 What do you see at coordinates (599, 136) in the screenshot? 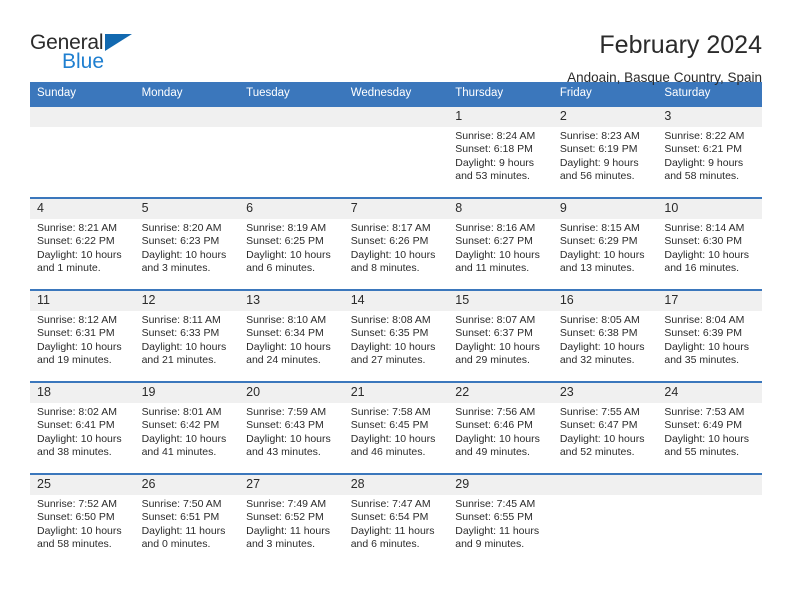
I see `sunrise-text: Sunrise: 8:23 AM` at bounding box center [599, 136].